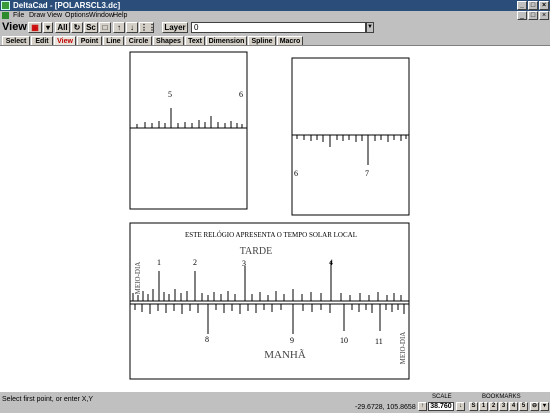 The width and height of the screenshot is (550, 413). I want to click on bookmark-4: 4, so click(513, 406).